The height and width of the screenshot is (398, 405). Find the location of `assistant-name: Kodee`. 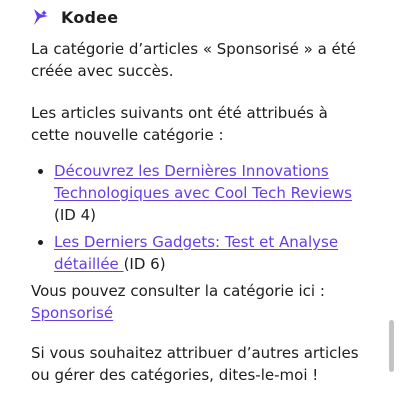

assistant-name: Kodee is located at coordinates (90, 17).